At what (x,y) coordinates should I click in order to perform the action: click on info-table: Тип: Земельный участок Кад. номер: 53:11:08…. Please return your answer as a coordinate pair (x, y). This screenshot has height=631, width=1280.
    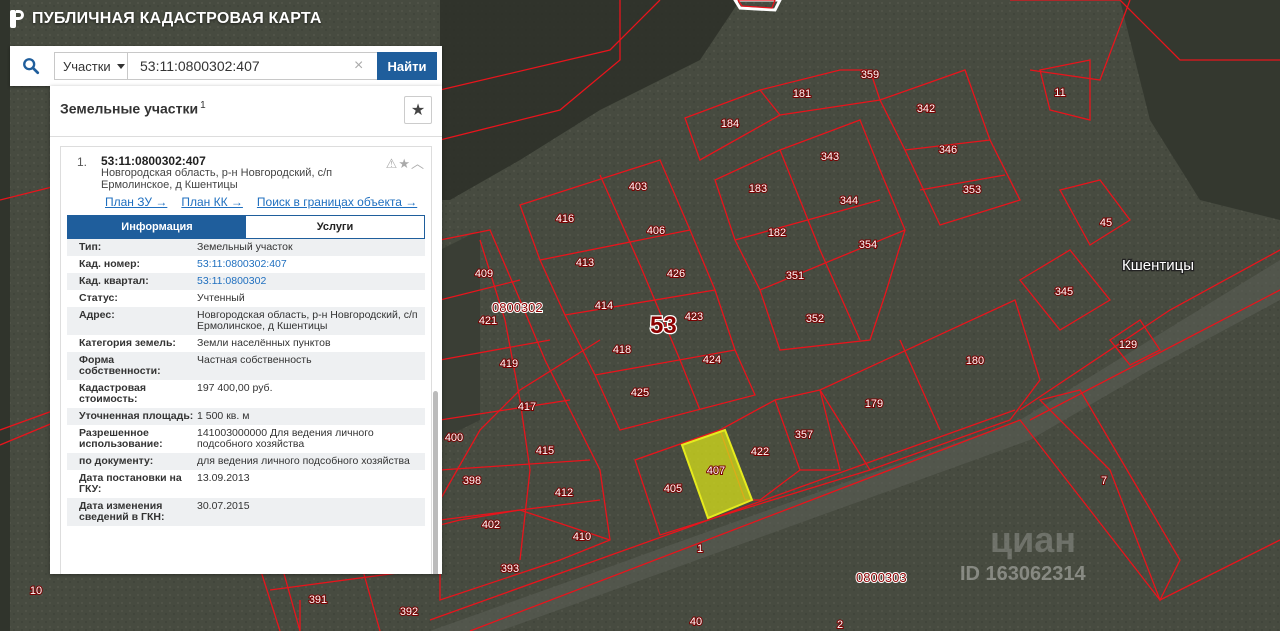
    Looking at the image, I should click on (246, 382).